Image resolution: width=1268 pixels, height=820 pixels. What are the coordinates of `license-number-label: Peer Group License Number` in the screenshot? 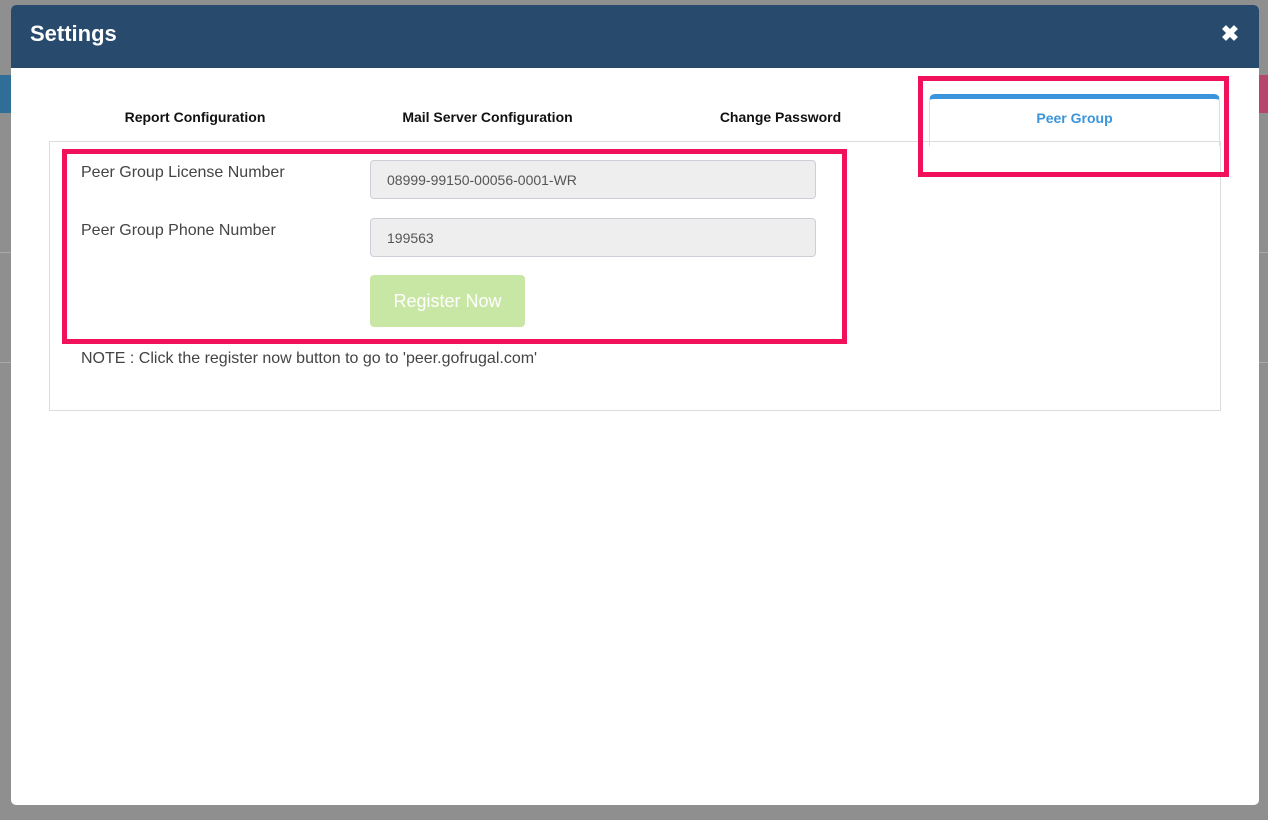 It's located at (183, 172).